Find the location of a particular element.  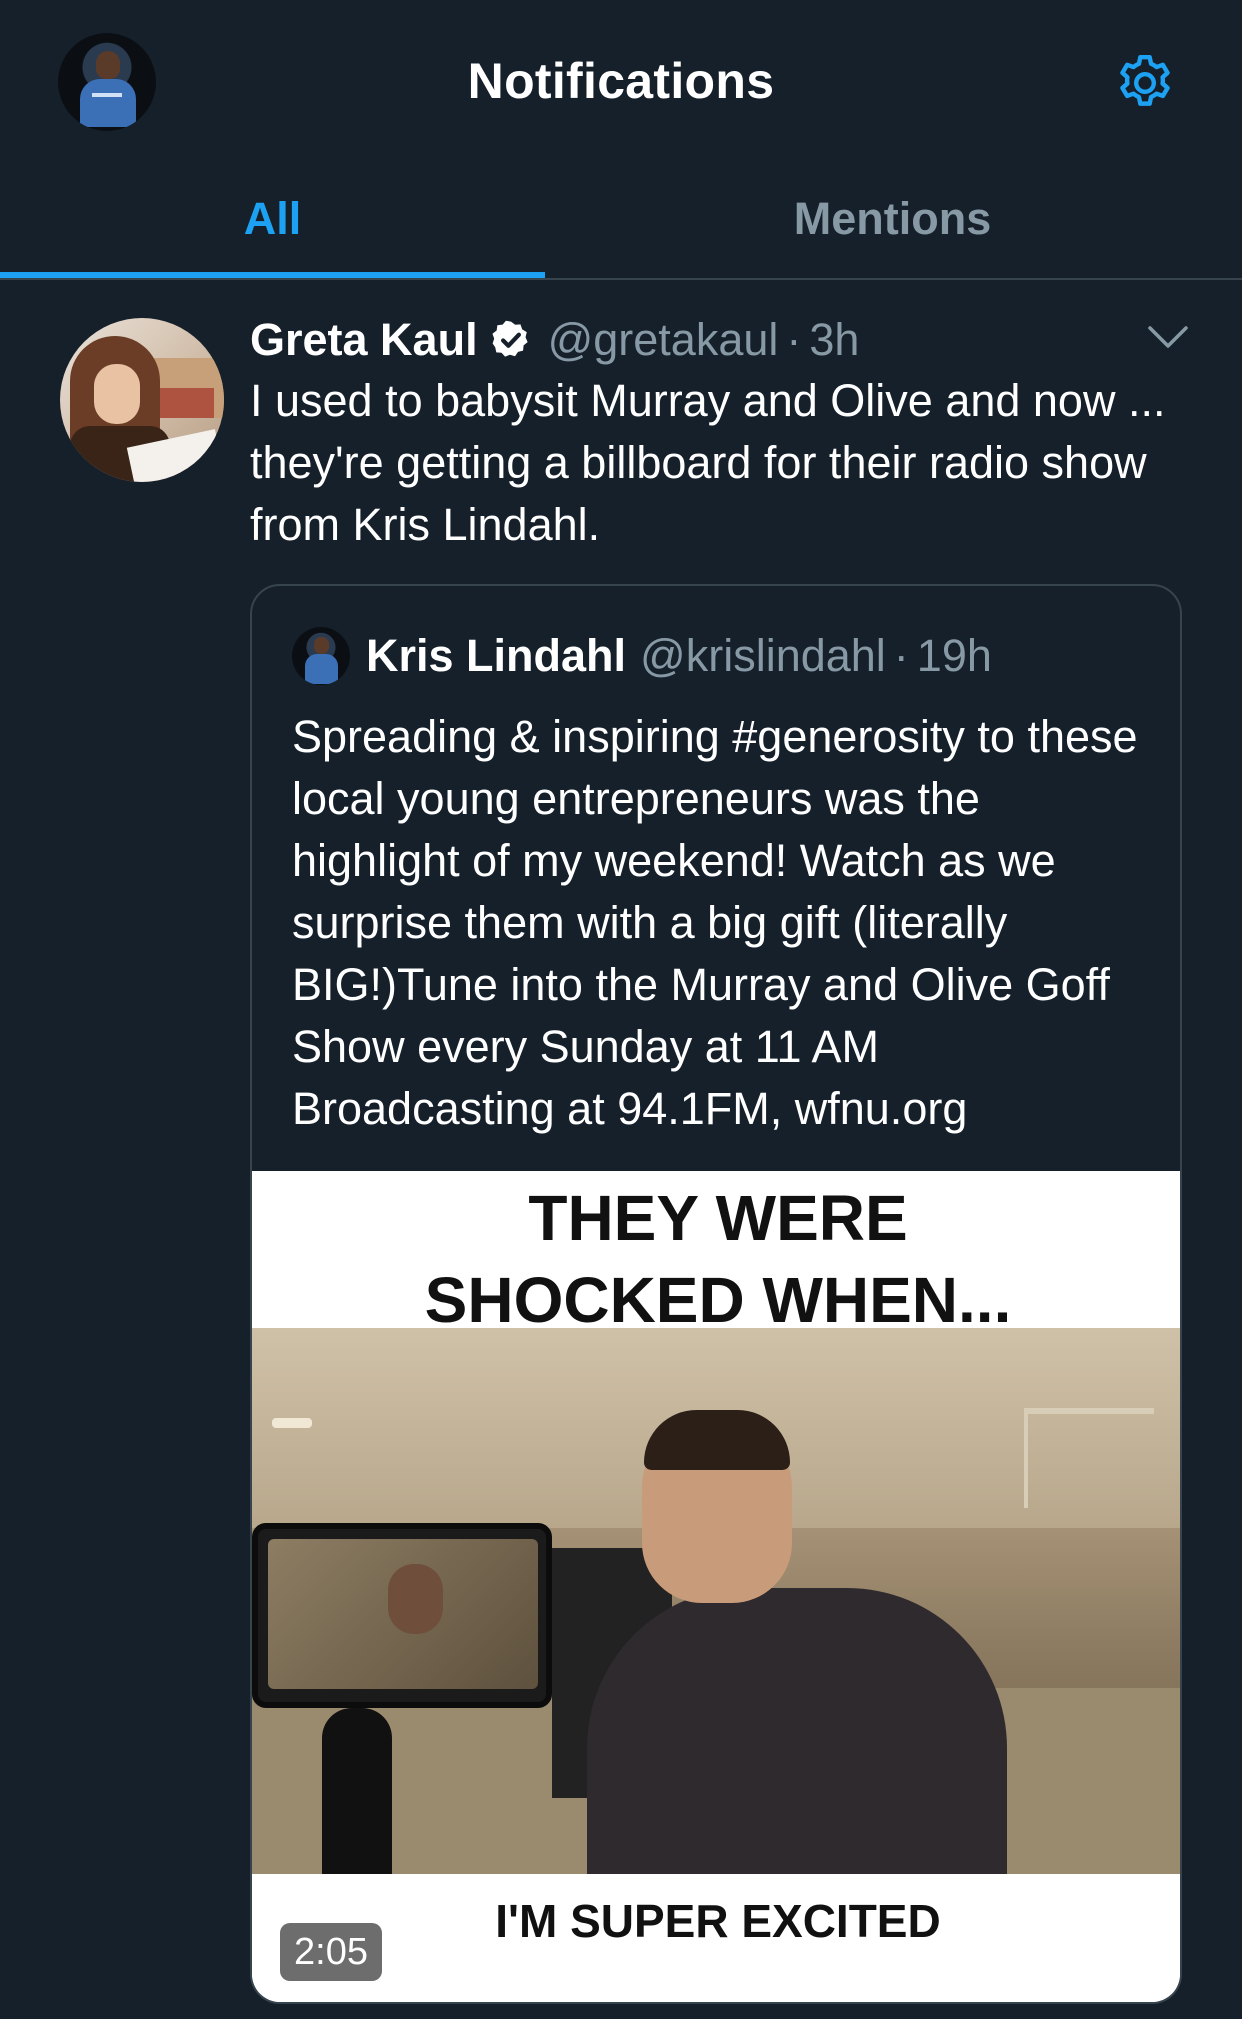

notification-tabs: All Mentions is located at coordinates (621, 220).